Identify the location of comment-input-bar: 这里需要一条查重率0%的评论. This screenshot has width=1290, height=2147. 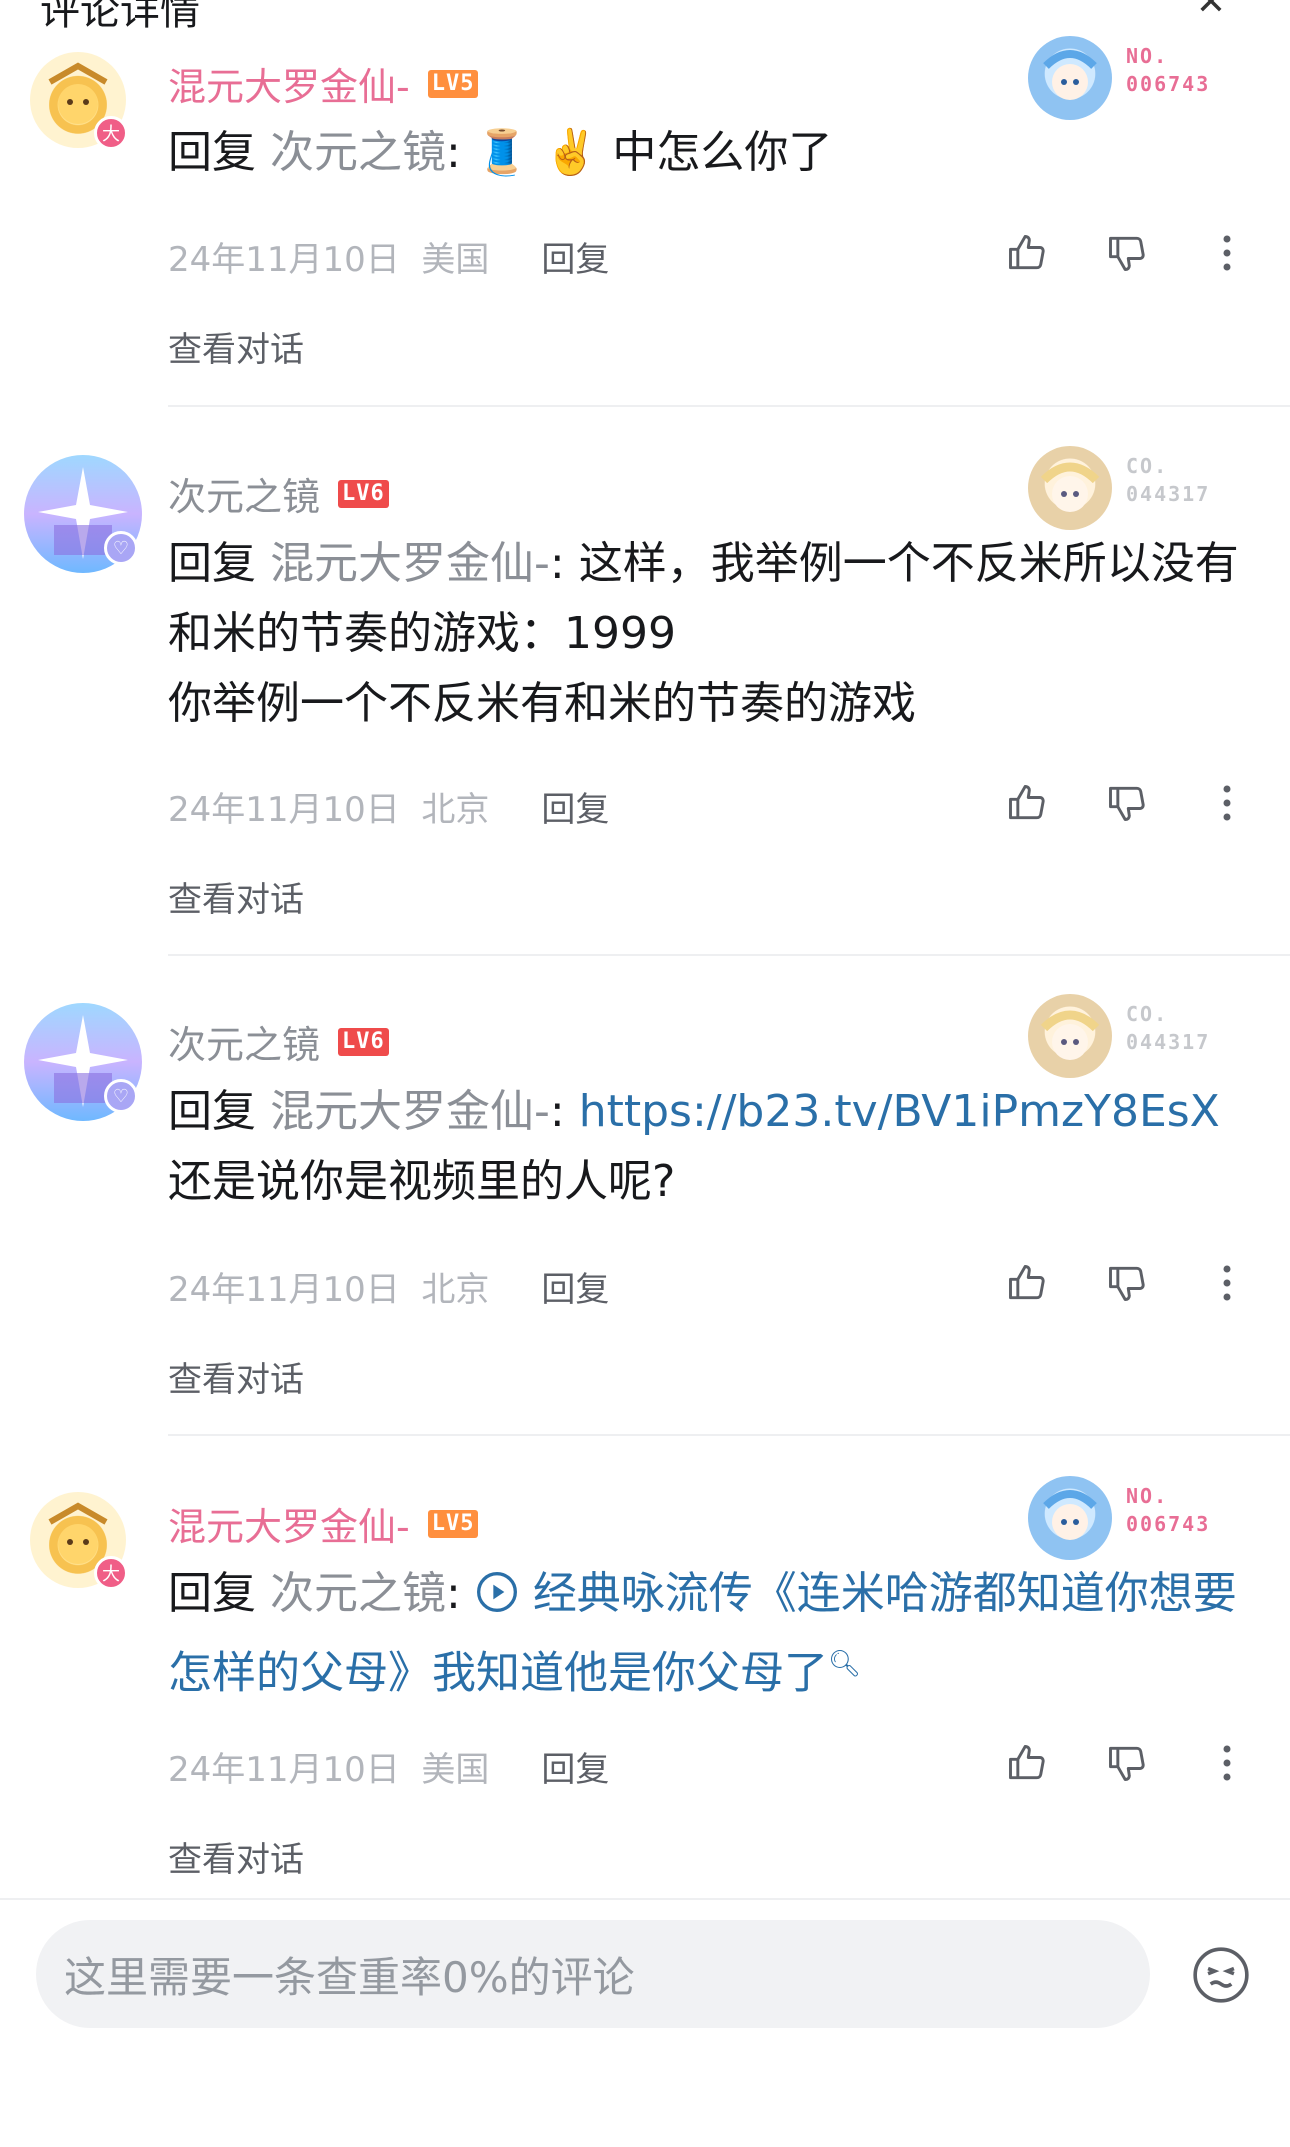
(645, 2022).